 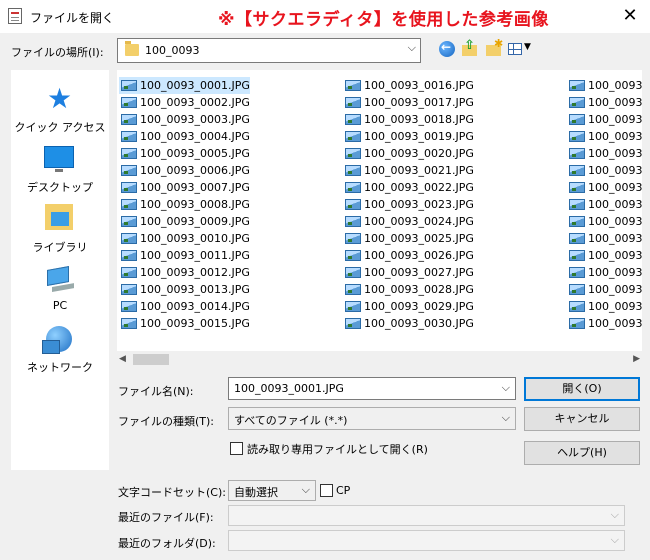 What do you see at coordinates (269, 50) in the screenshot?
I see `look-in-combobox: 100_0093 ⌵` at bounding box center [269, 50].